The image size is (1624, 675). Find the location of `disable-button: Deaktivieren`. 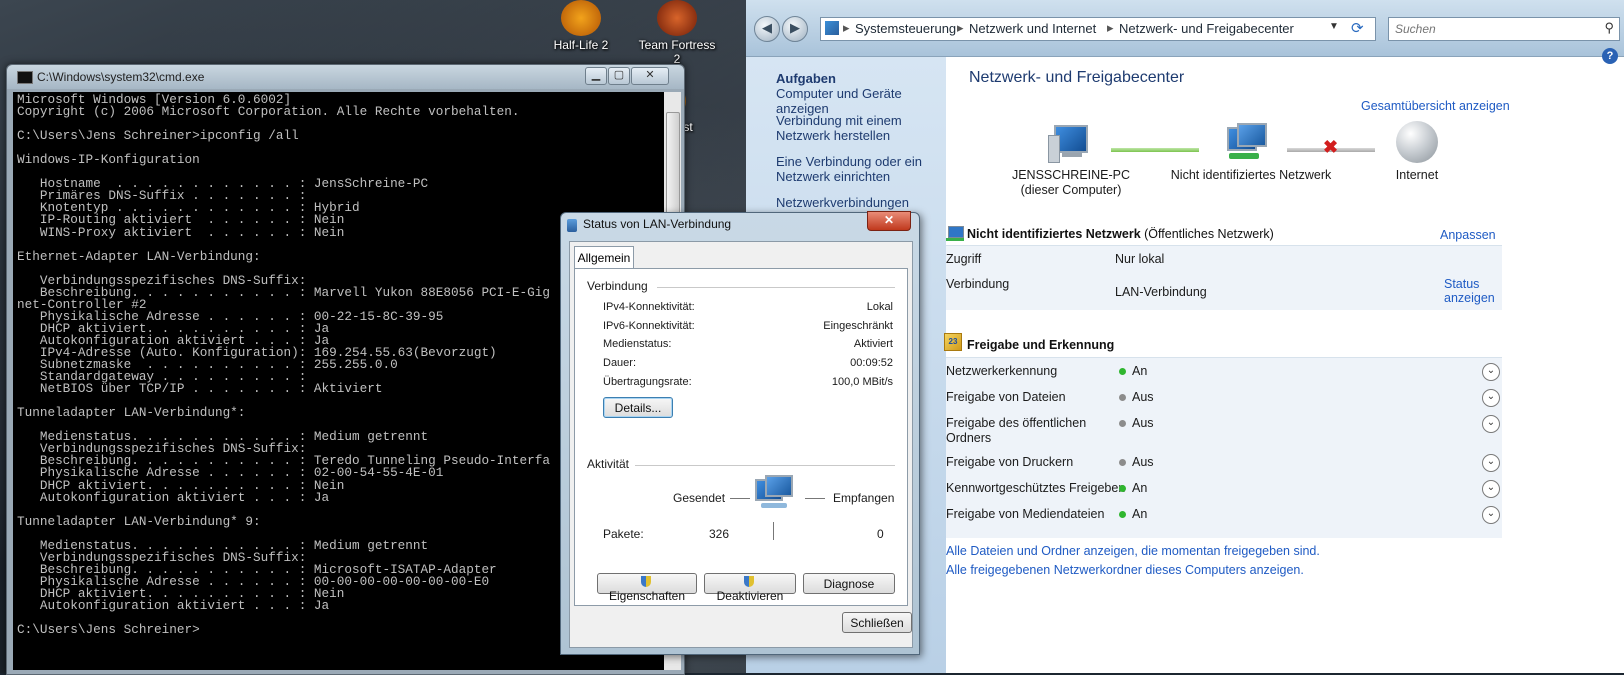

disable-button: Deaktivieren is located at coordinates (750, 588).